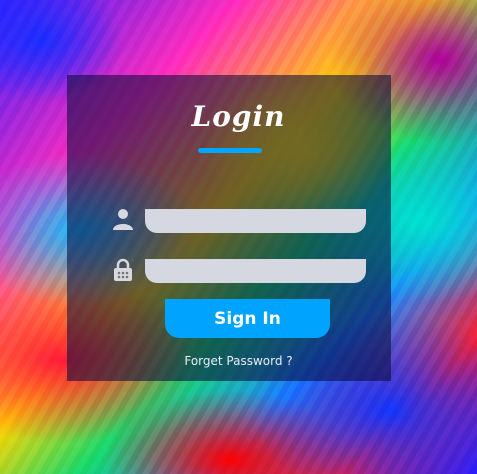 This screenshot has width=477, height=474. Describe the element at coordinates (123, 269) in the screenshot. I see `lock-icon` at that location.